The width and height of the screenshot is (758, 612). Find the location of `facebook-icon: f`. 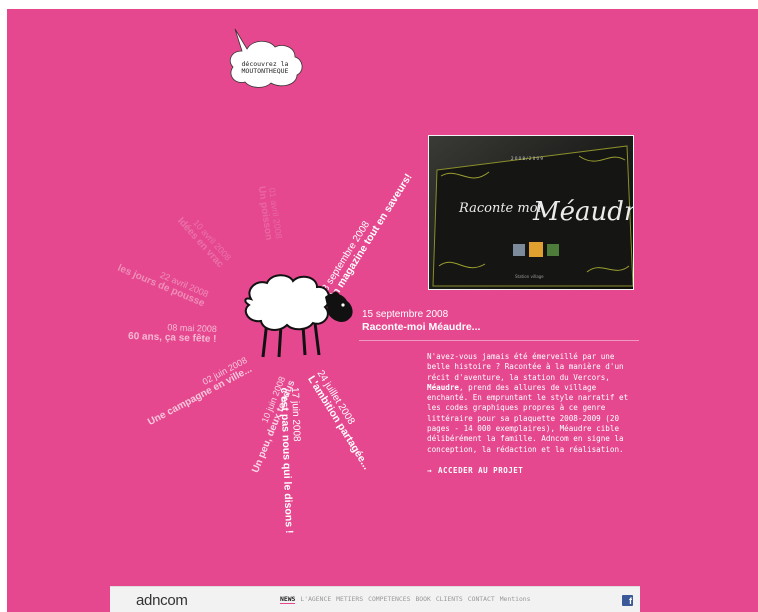

facebook-icon: f is located at coordinates (627, 600).